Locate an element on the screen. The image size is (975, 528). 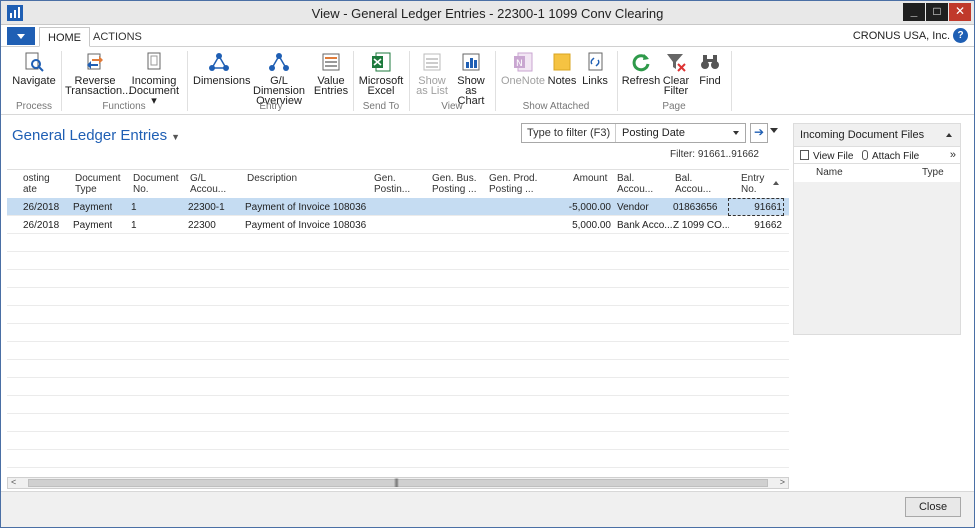
links-icon is located at coordinates (595, 61).